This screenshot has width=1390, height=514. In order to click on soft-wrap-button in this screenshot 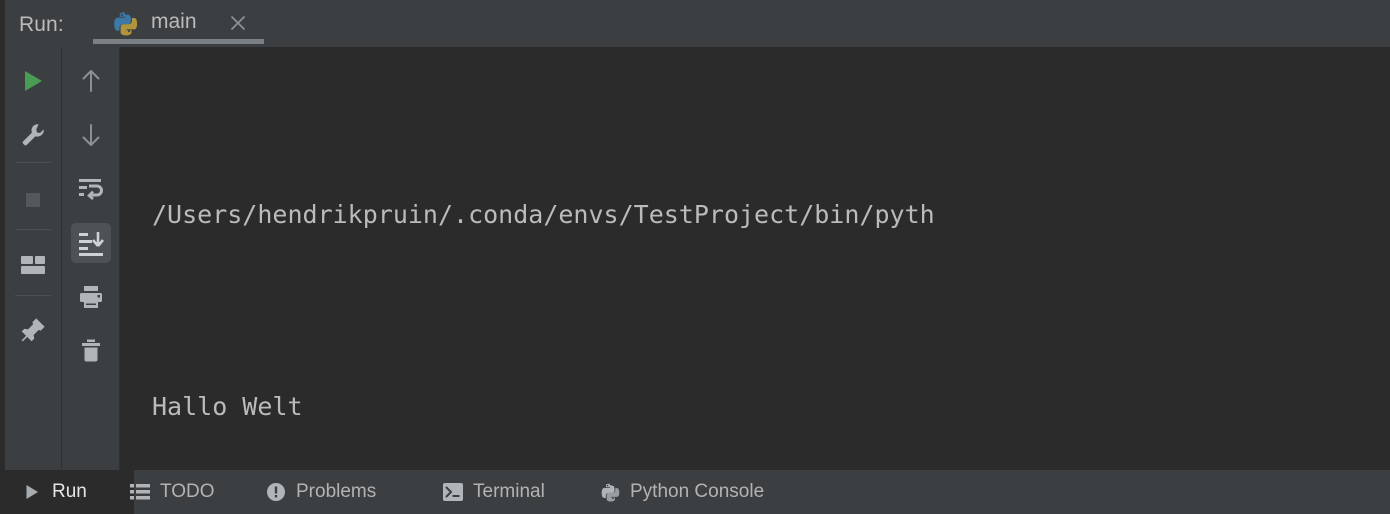, I will do `click(91, 189)`.